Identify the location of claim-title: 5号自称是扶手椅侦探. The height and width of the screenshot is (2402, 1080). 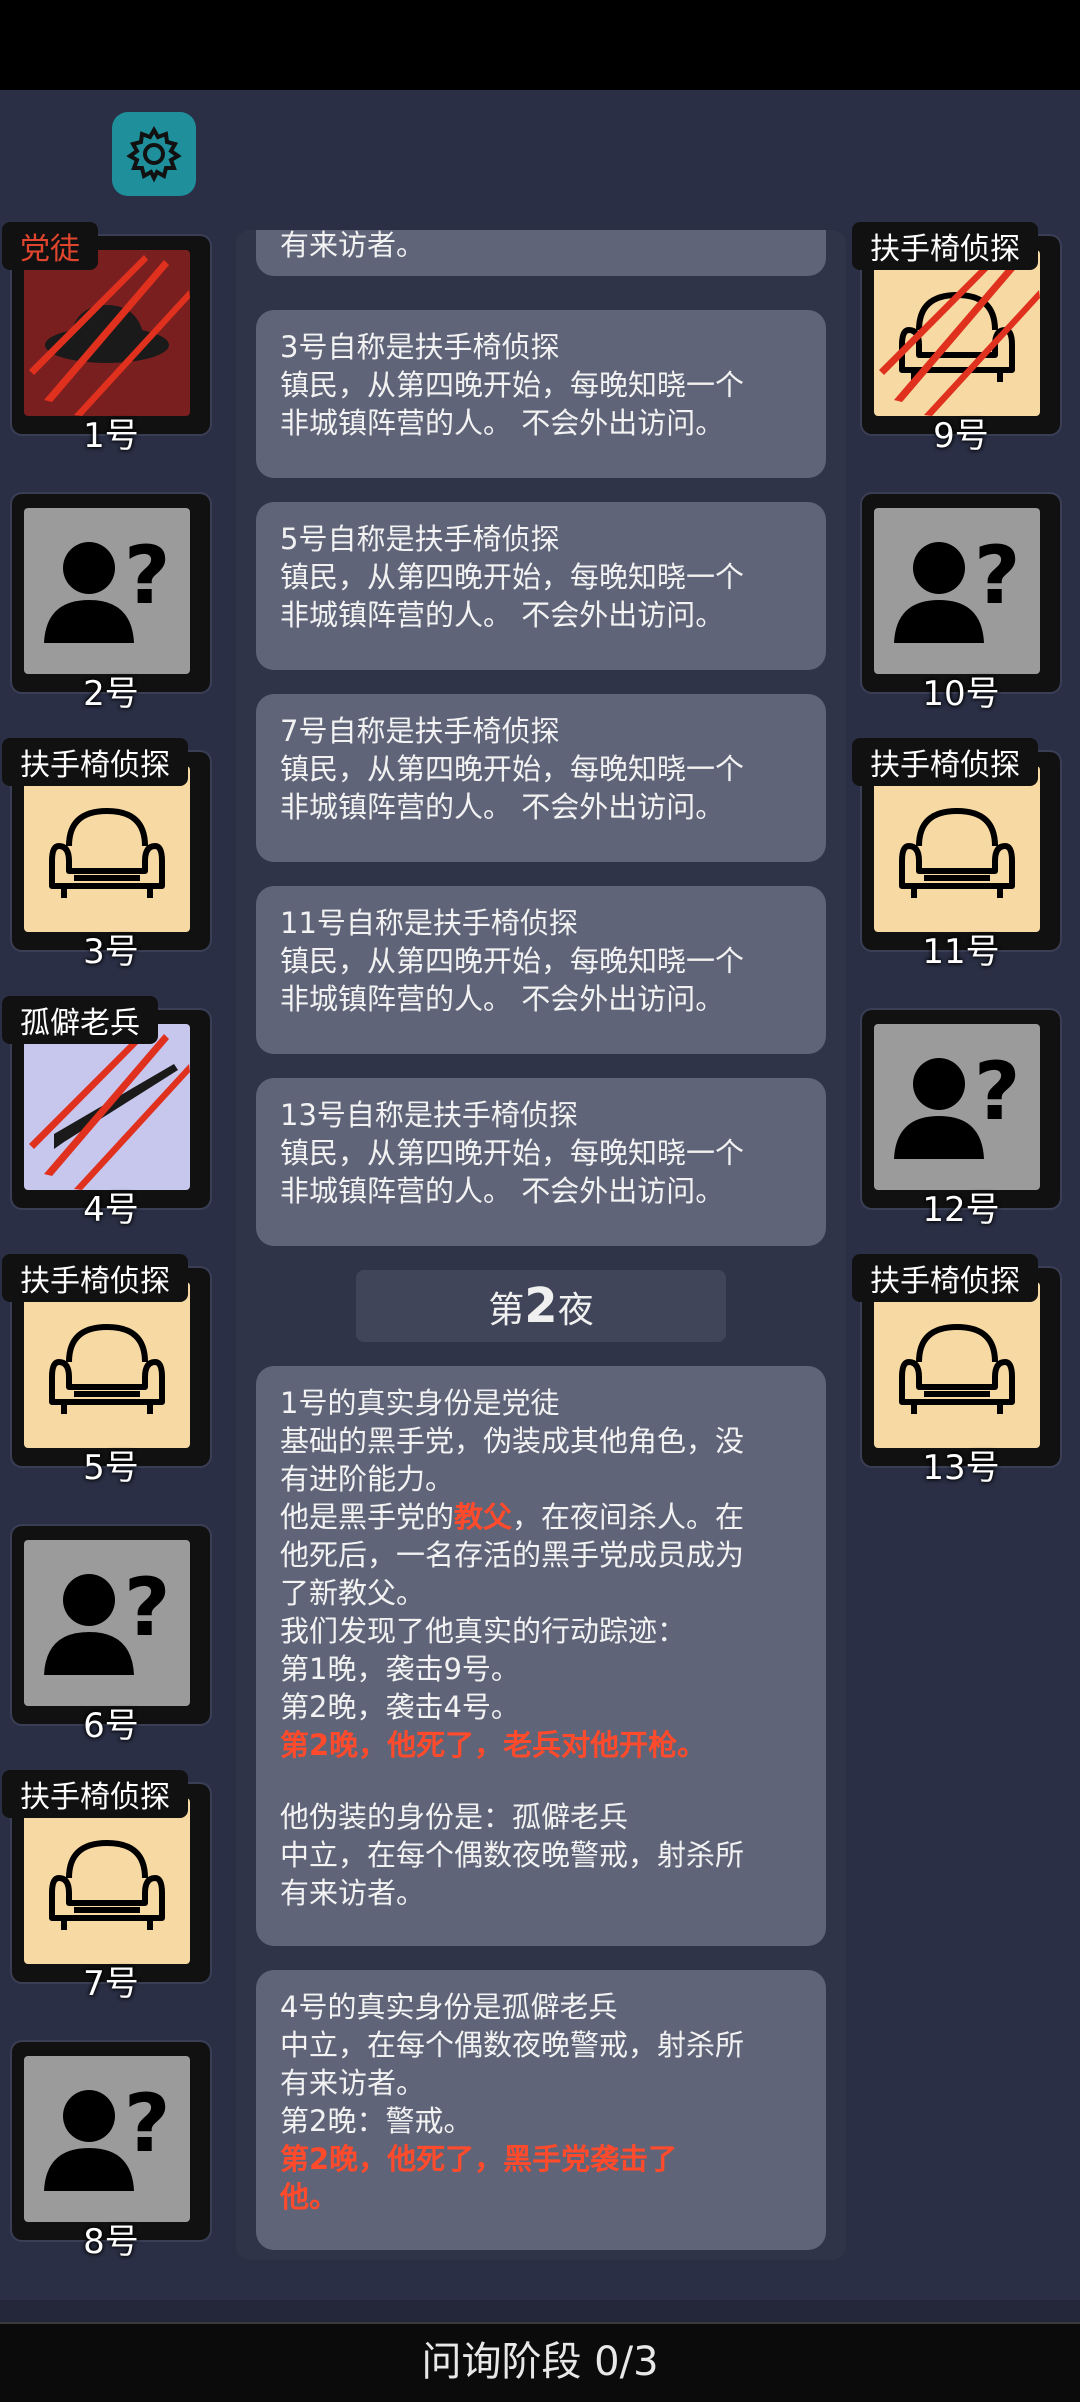
(420, 539).